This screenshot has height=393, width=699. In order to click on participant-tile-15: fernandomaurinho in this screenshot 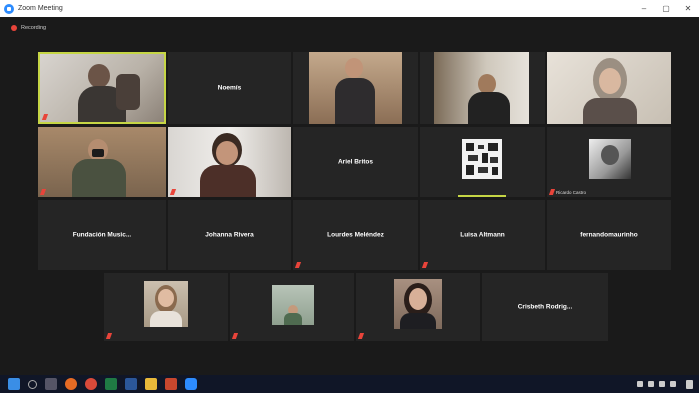, I will do `click(609, 235)`.